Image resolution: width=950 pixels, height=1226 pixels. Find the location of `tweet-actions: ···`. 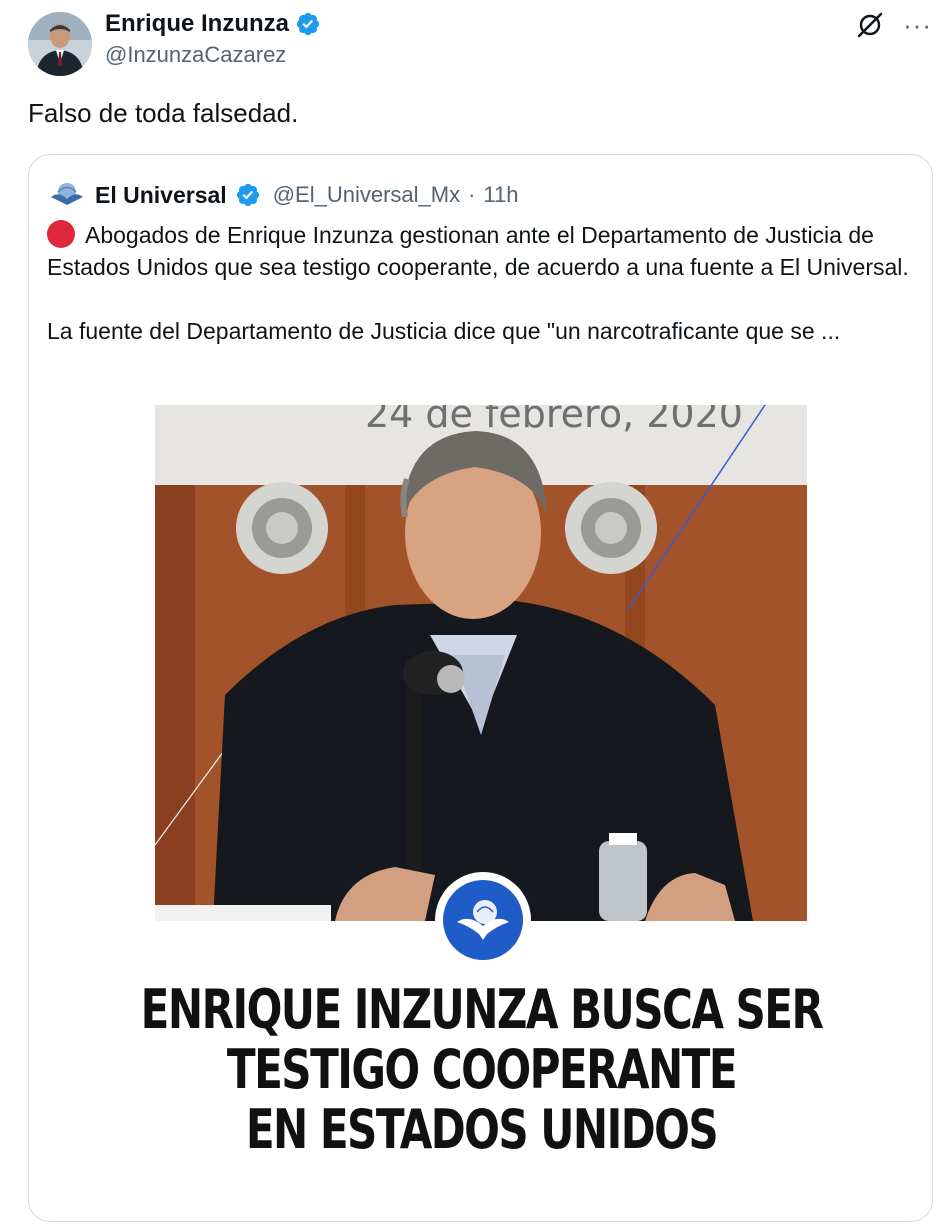

tweet-actions: ··· is located at coordinates (893, 25).